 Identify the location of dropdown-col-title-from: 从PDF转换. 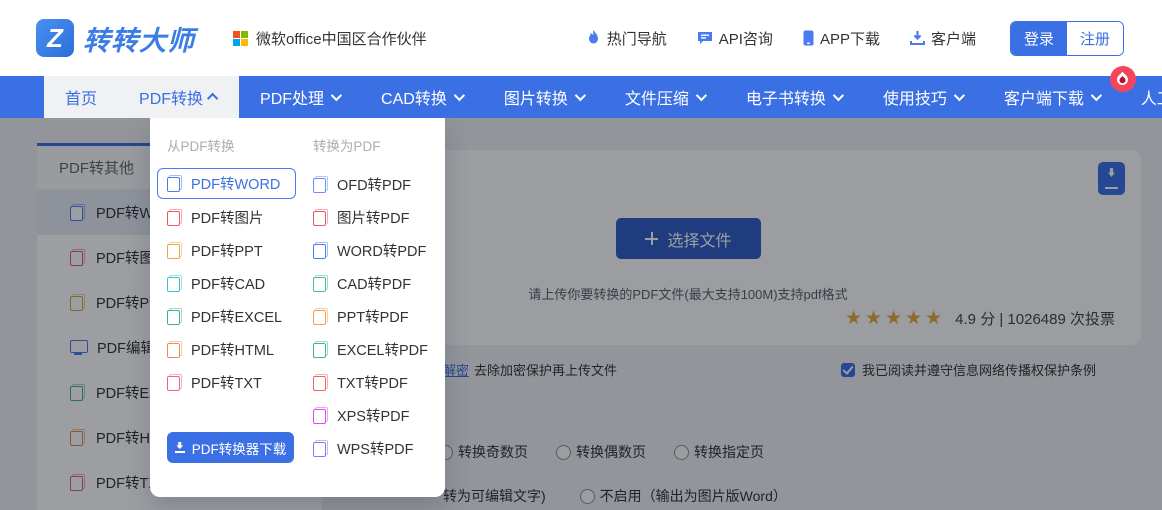
(201, 146).